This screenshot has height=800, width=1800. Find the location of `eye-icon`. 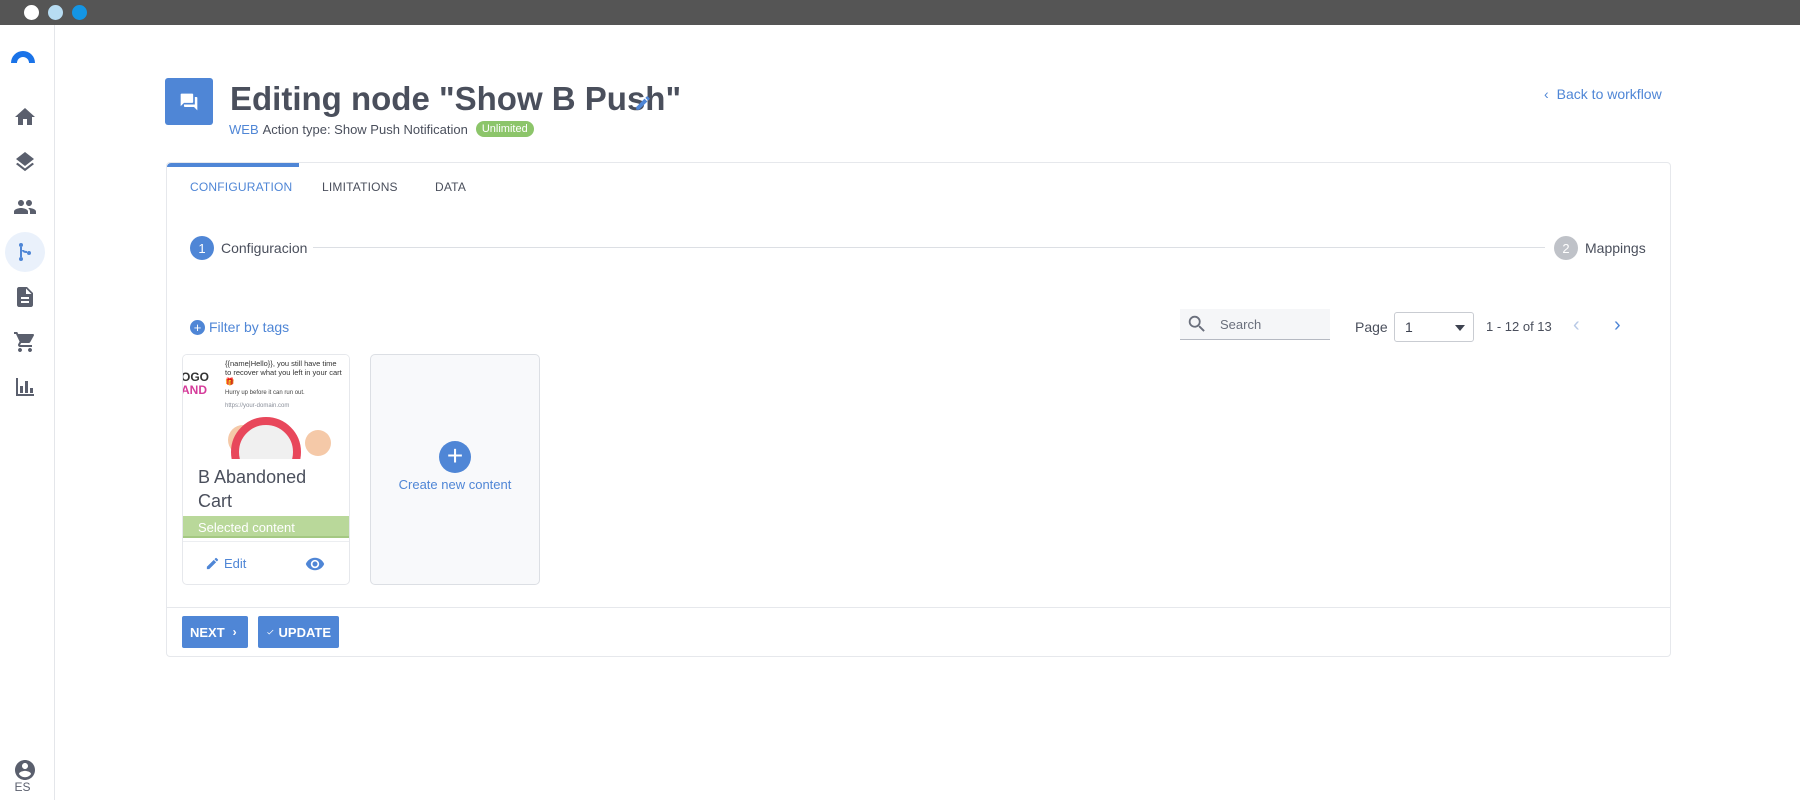

eye-icon is located at coordinates (315, 564).